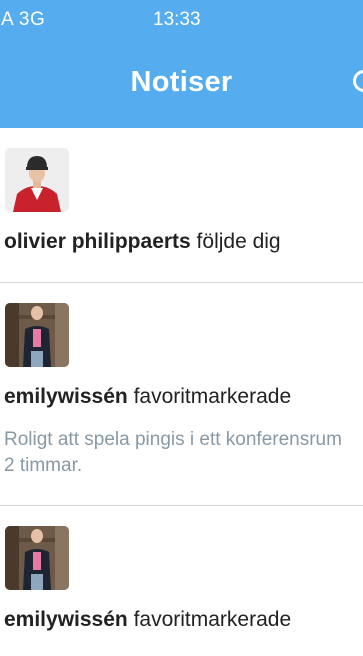  I want to click on status-carrier: A 3G, so click(23, 19).